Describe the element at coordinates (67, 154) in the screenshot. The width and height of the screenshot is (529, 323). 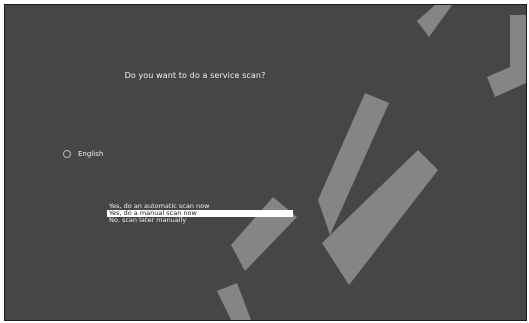
I see `radio-unselected-icon` at that location.